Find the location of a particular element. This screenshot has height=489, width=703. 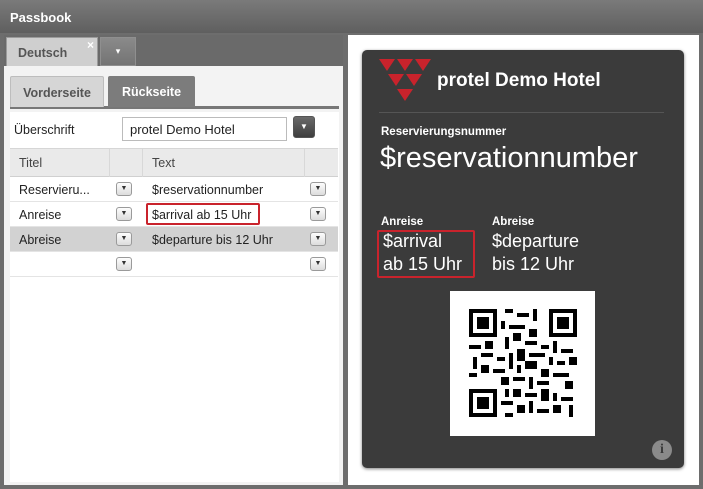

cell-text: $reservationnumber is located at coordinates (222, 189).